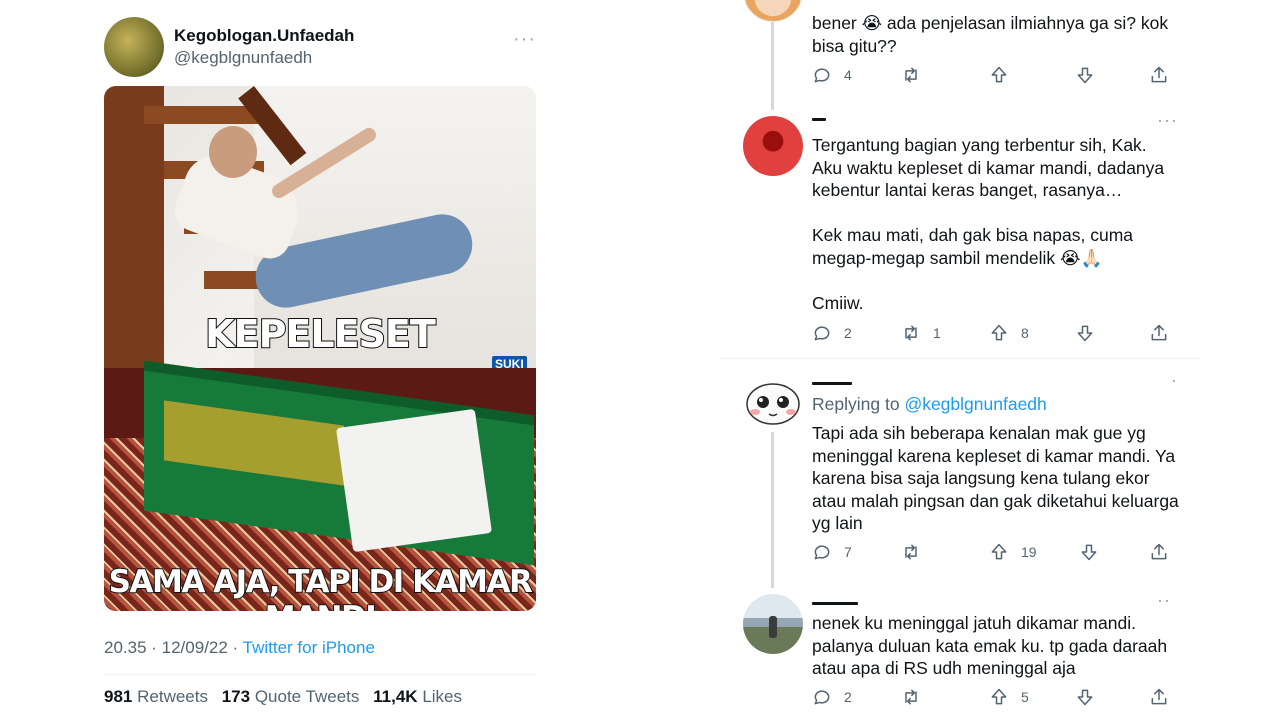  I want to click on more-options-icon: ··, so click(1164, 600).